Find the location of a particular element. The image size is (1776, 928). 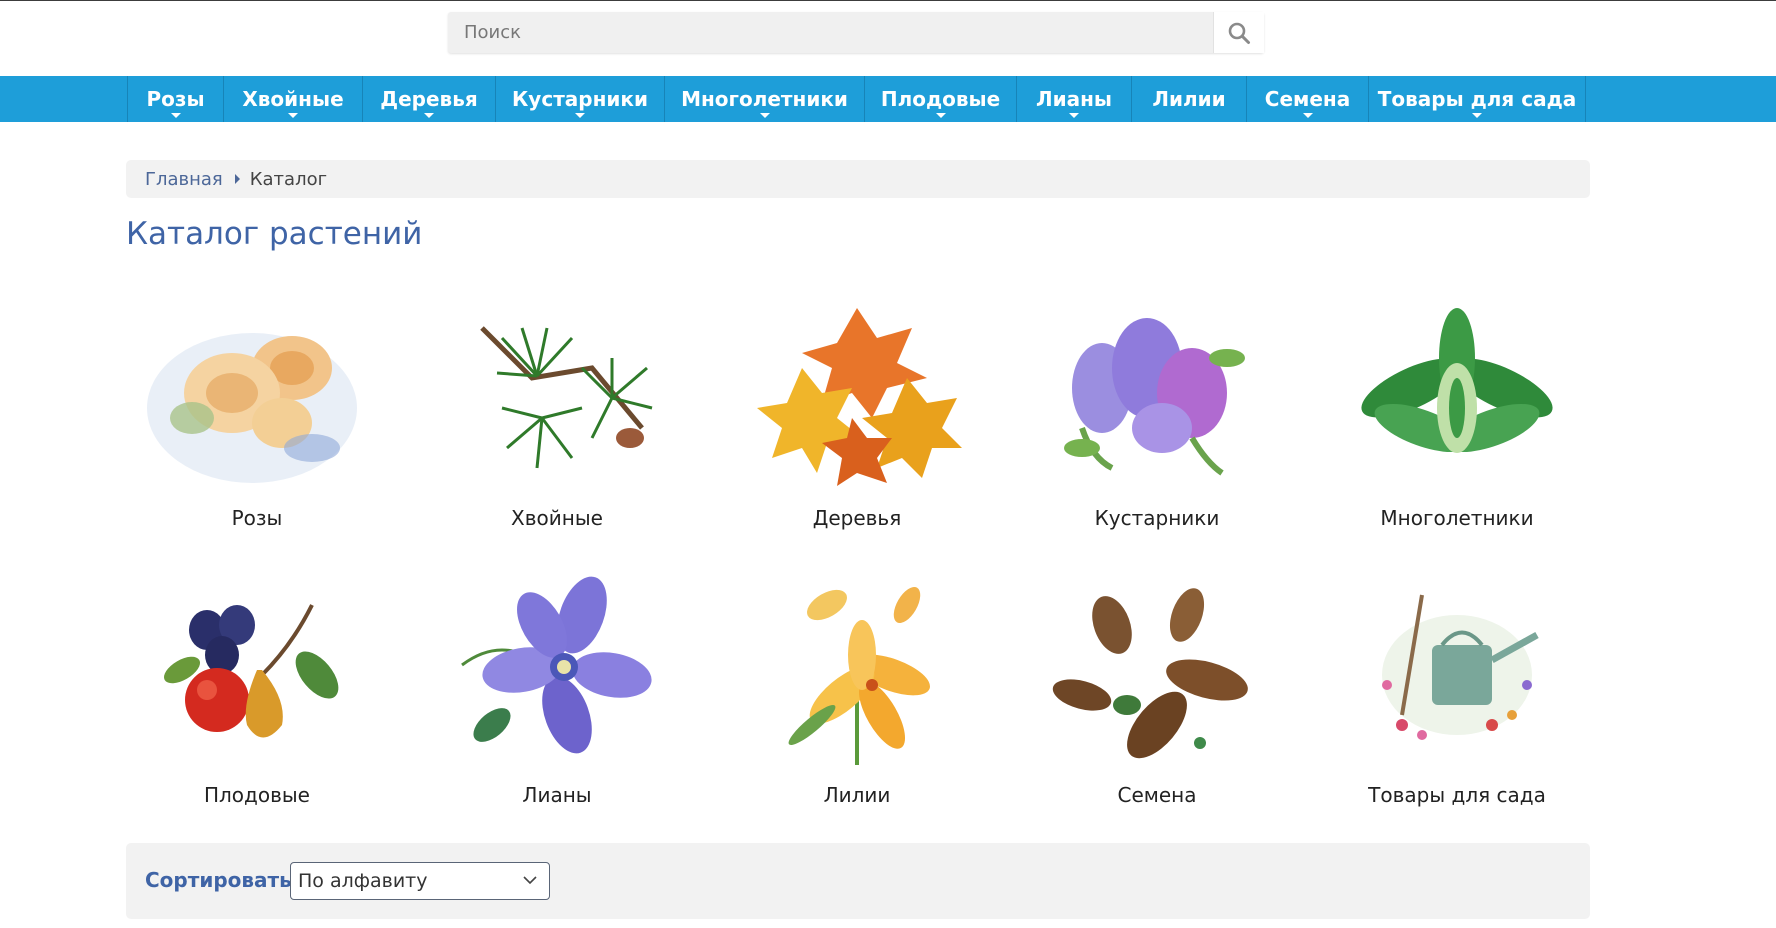

lilies-image is located at coordinates (857, 670).